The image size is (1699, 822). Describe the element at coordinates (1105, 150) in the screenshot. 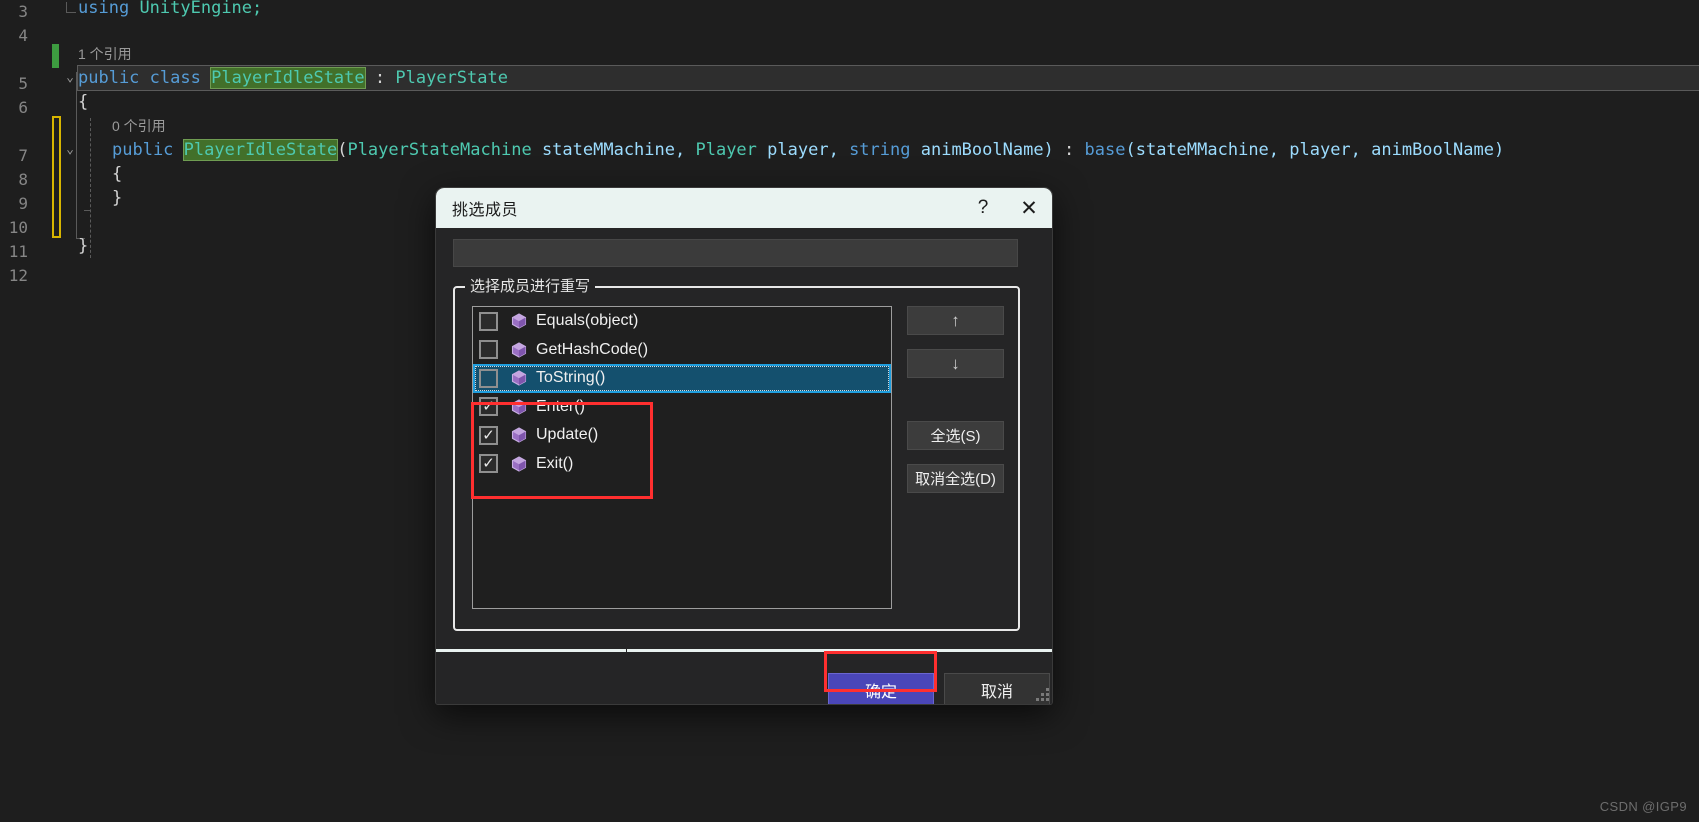

I see `token-base-keyword: base` at that location.